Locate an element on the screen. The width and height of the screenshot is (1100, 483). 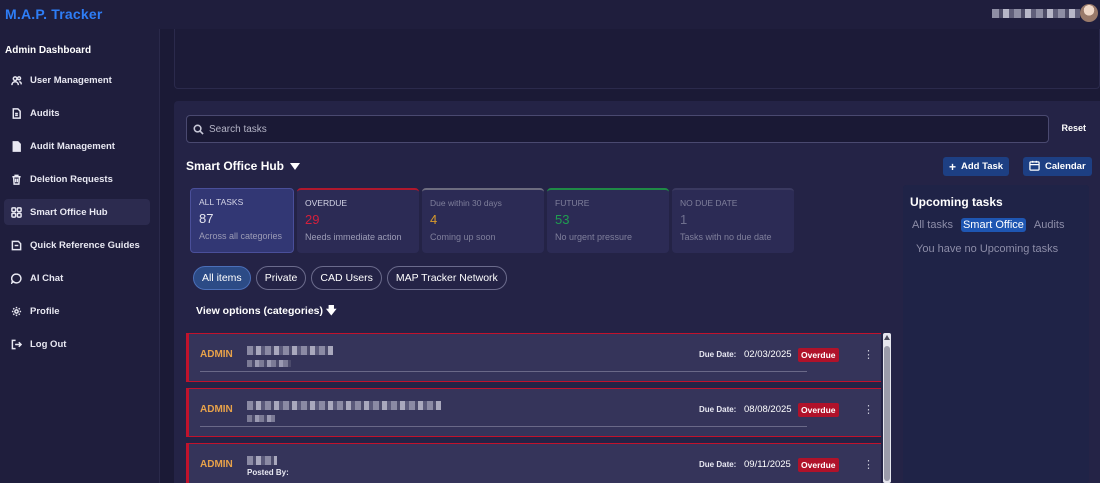
sidebar-item-label: Profile is located at coordinates (45, 311).